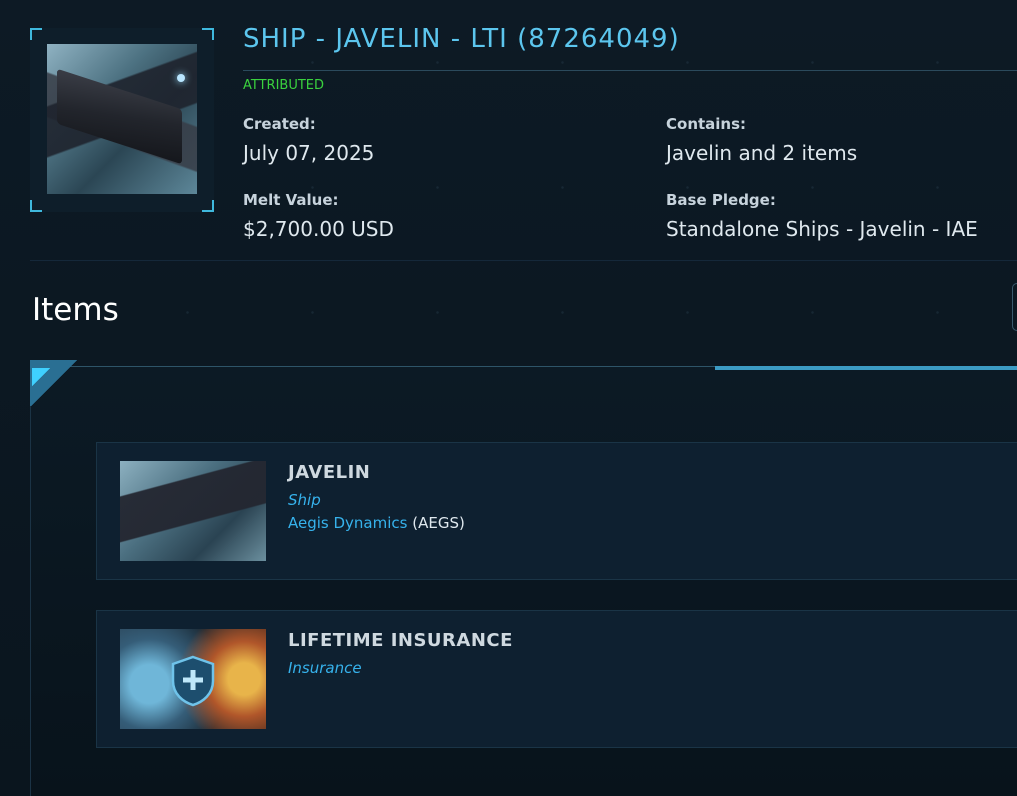 The image size is (1017, 796). I want to click on pledge-thumbnail-frame, so click(122, 120).